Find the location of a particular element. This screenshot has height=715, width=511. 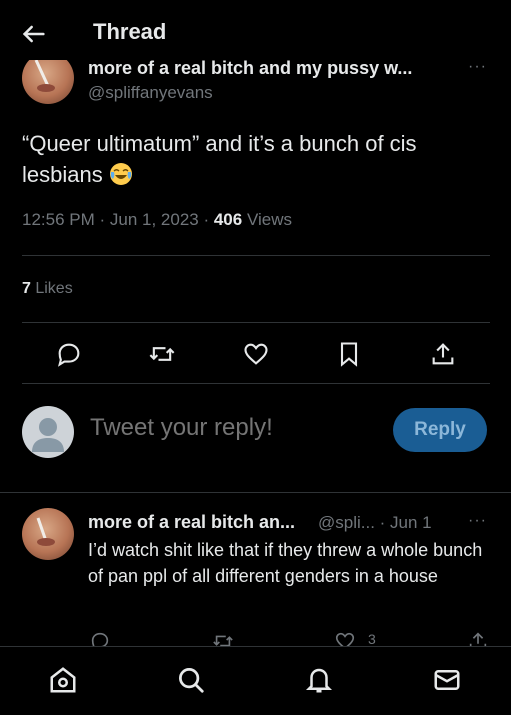

reply-like-count: 3 is located at coordinates (372, 639).